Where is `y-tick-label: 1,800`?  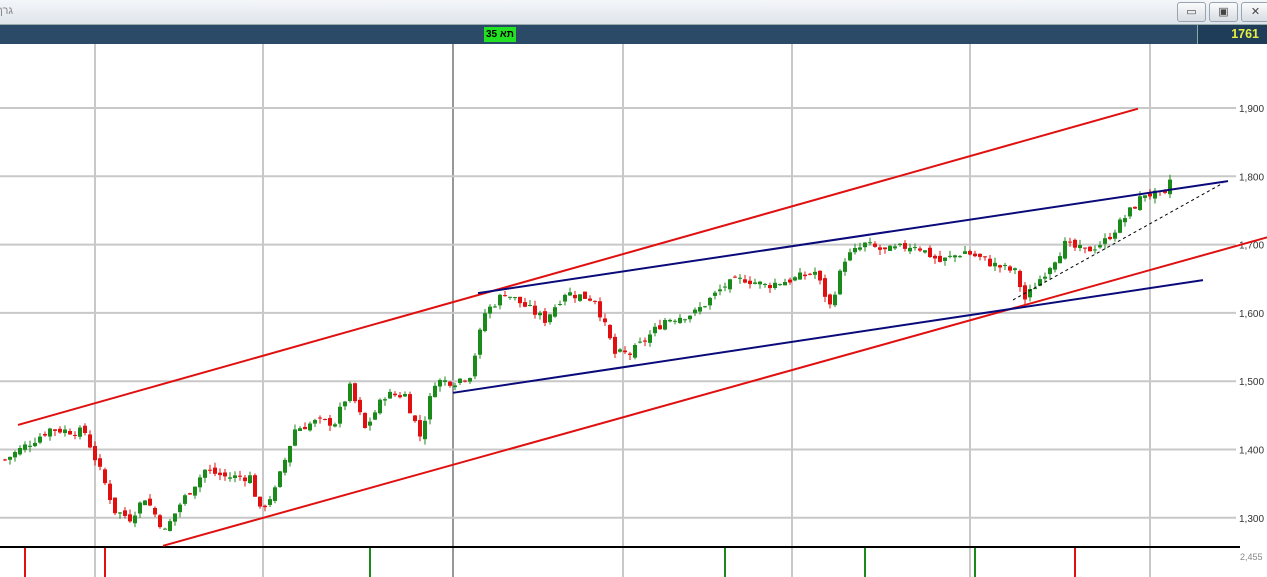 y-tick-label: 1,800 is located at coordinates (1251, 177).